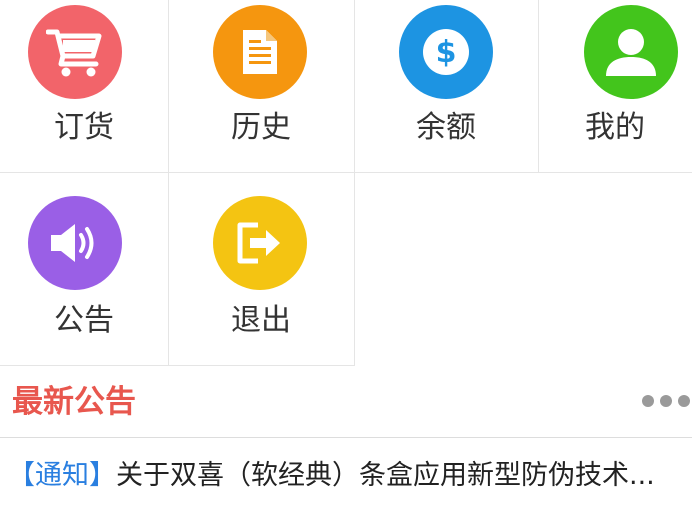  I want to click on menu-item-label: 退出, so click(261, 320).